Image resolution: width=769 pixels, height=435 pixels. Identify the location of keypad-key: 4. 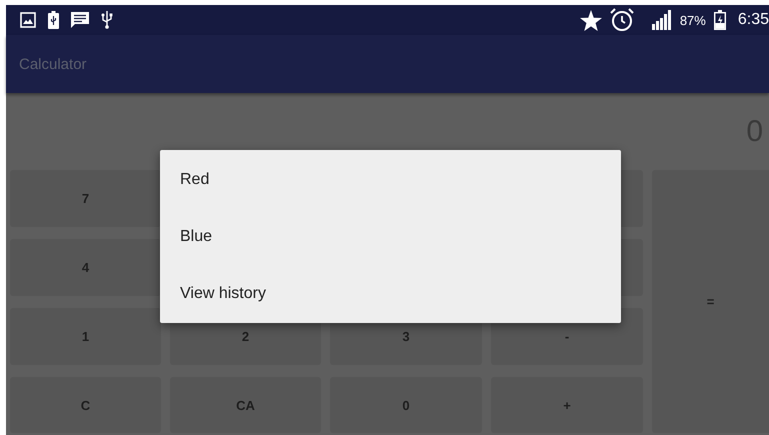
(85, 267).